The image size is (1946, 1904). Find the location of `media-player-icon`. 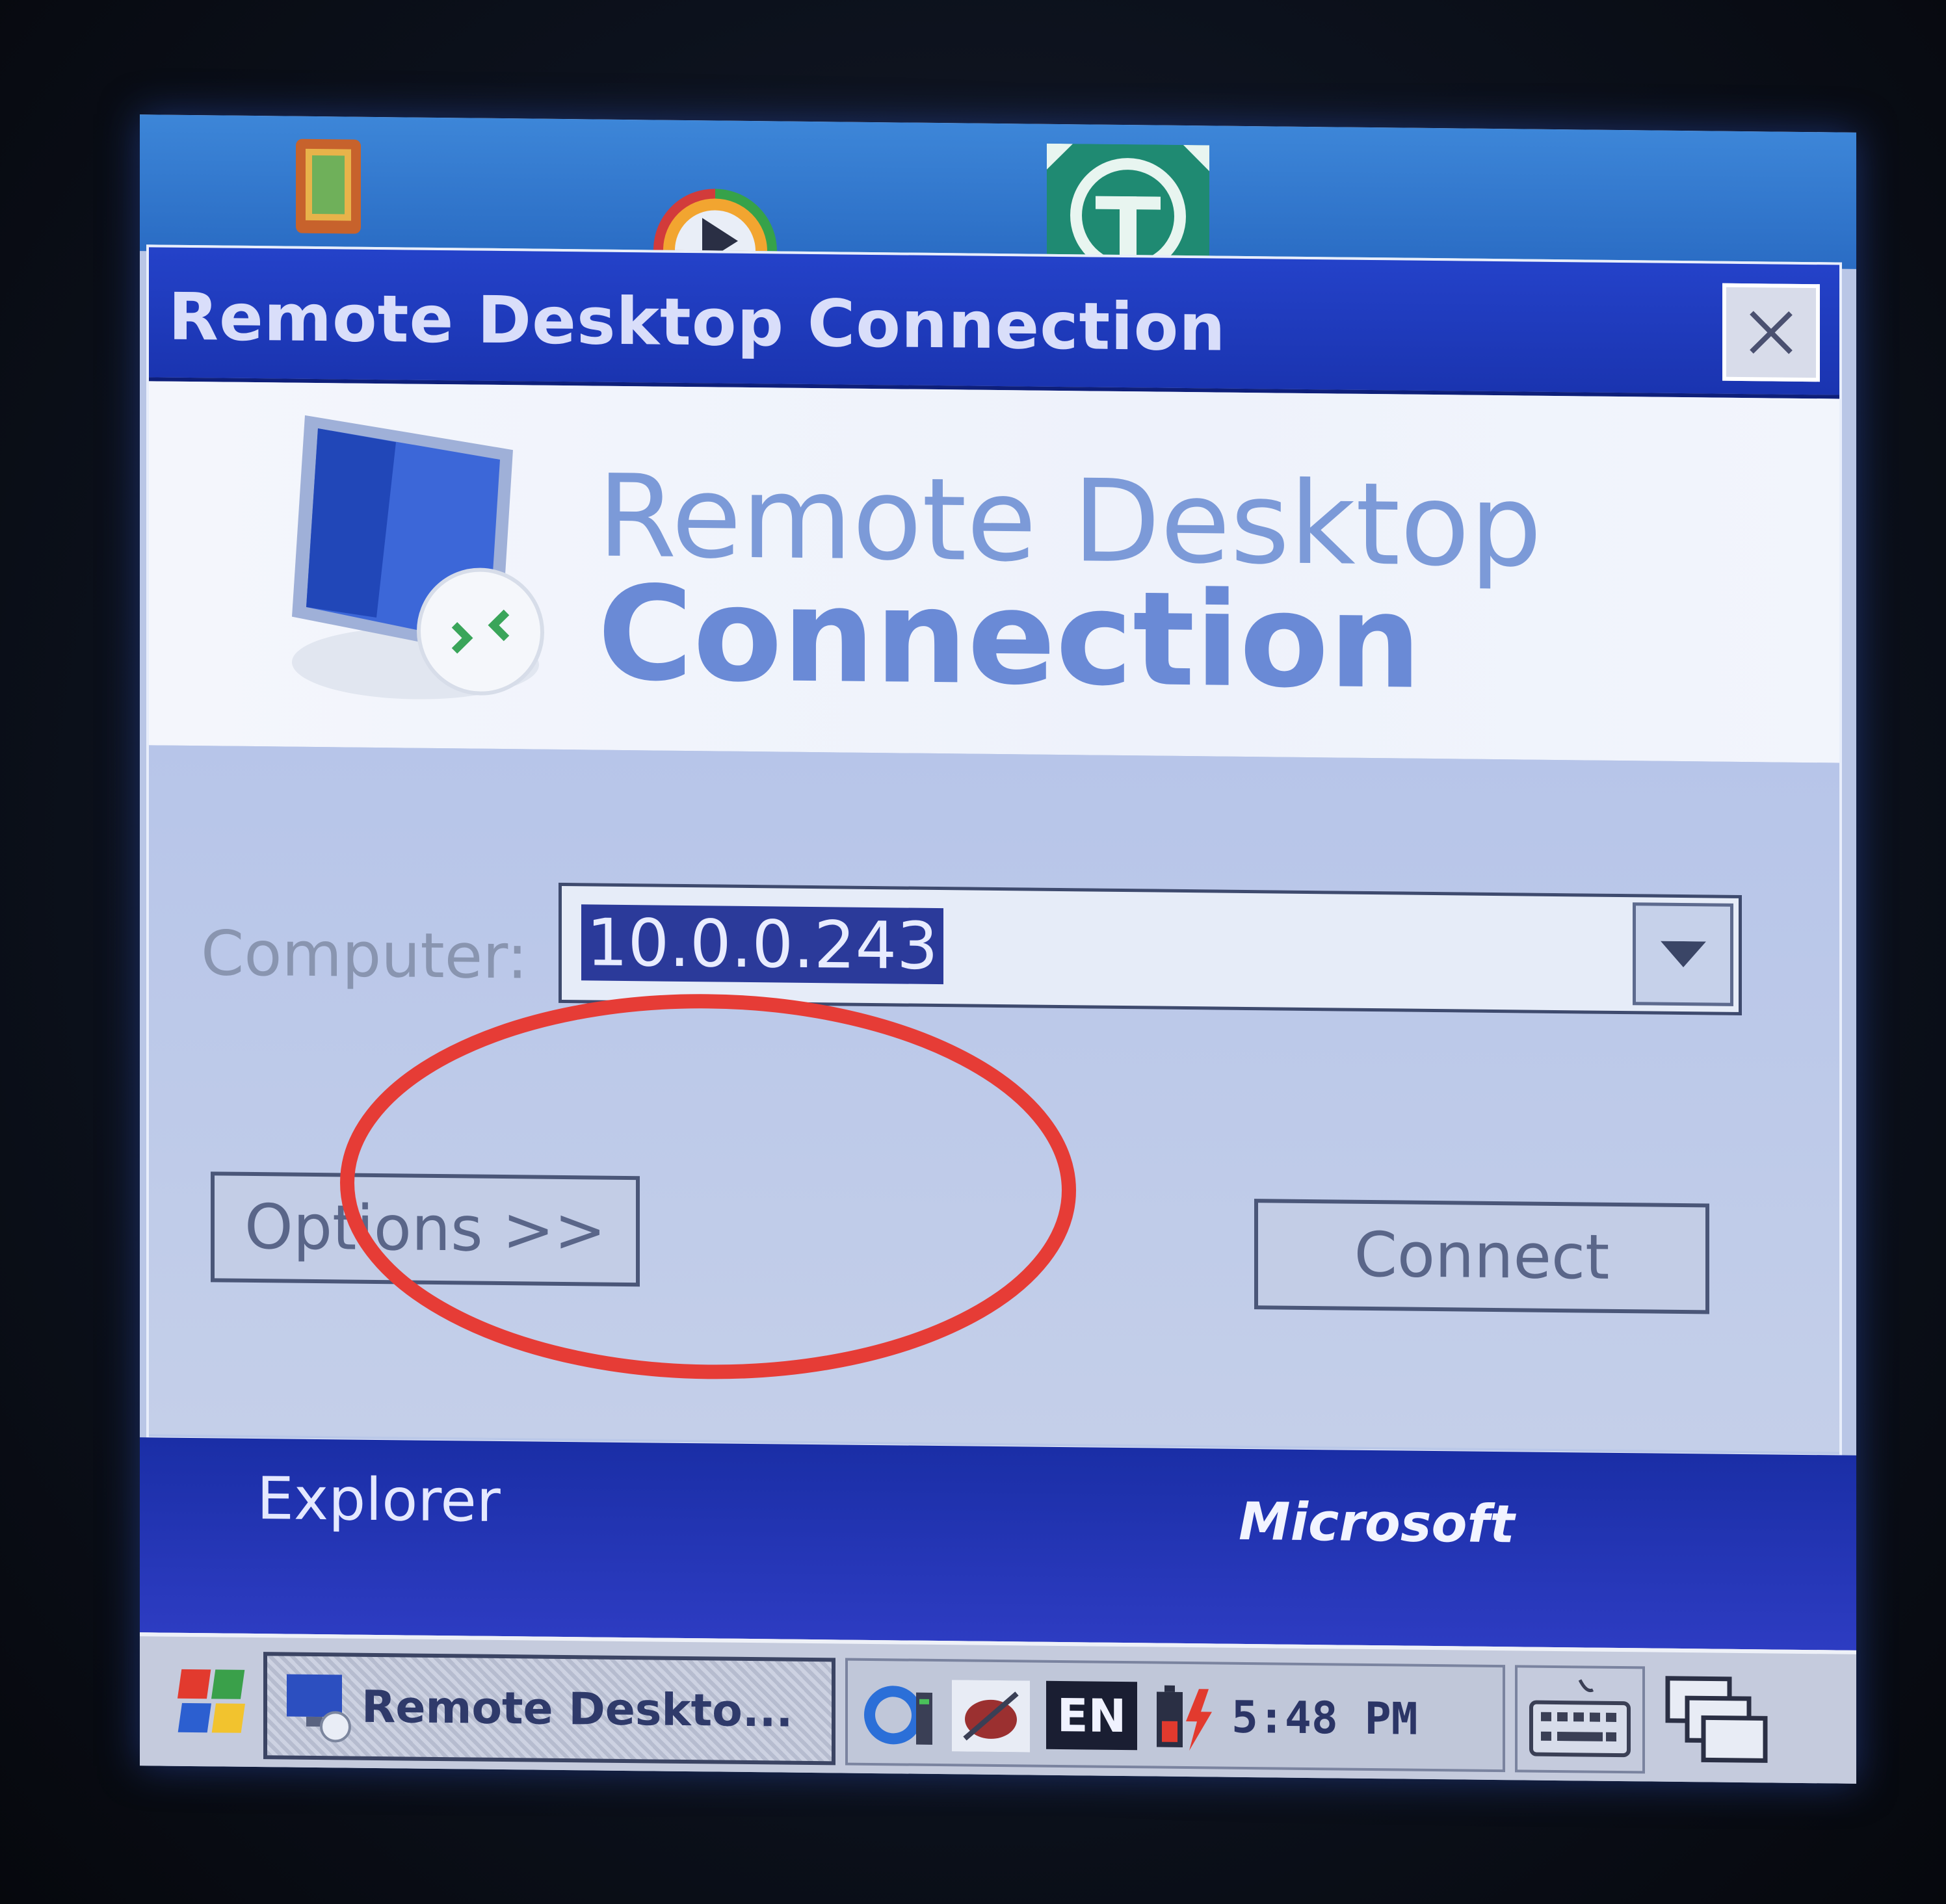

media-player-icon is located at coordinates (715, 195).